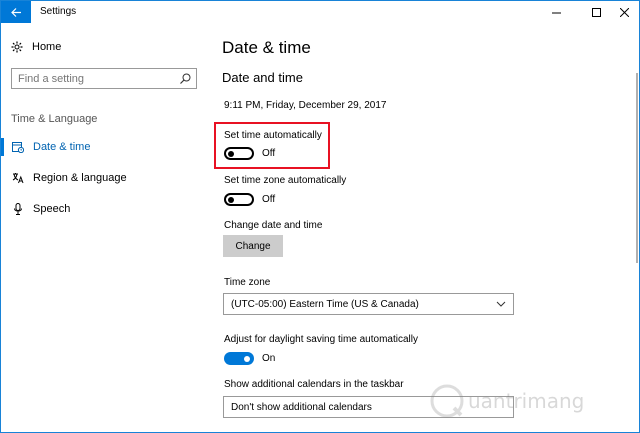  Describe the element at coordinates (239, 153) in the screenshot. I see `set-time-auto-toggle` at that location.